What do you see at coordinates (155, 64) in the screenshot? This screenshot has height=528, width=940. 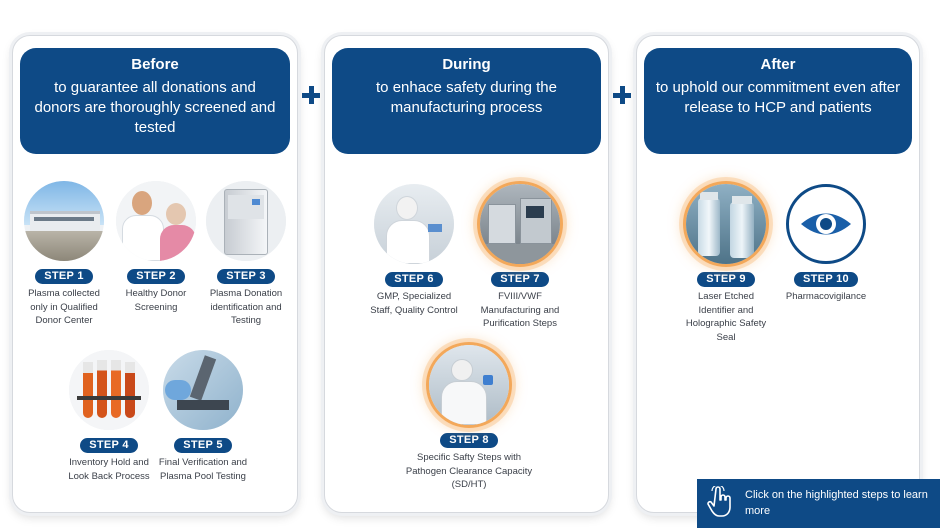 I see `panel-before-title: Before` at bounding box center [155, 64].